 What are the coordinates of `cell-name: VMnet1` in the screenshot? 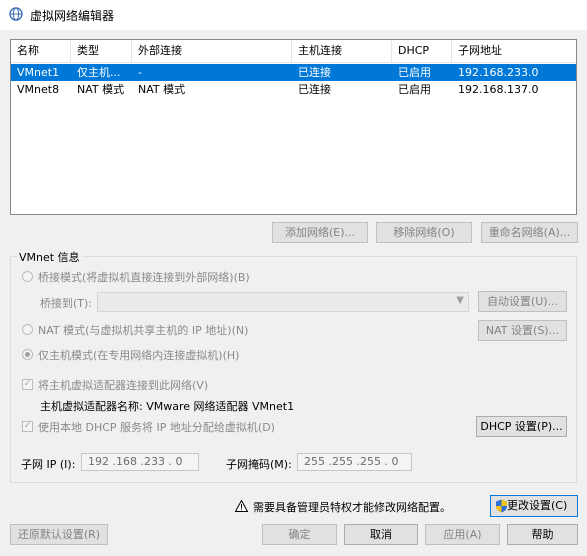 It's located at (38, 72).